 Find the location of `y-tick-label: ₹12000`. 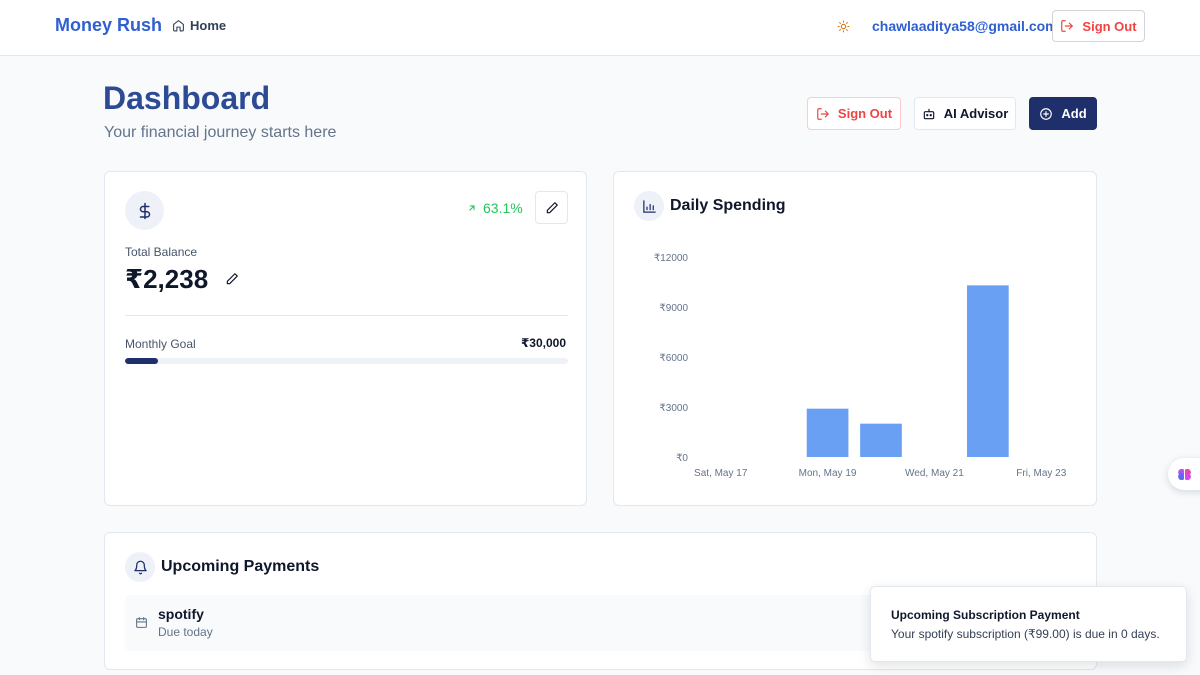

y-tick-label: ₹12000 is located at coordinates (671, 258).